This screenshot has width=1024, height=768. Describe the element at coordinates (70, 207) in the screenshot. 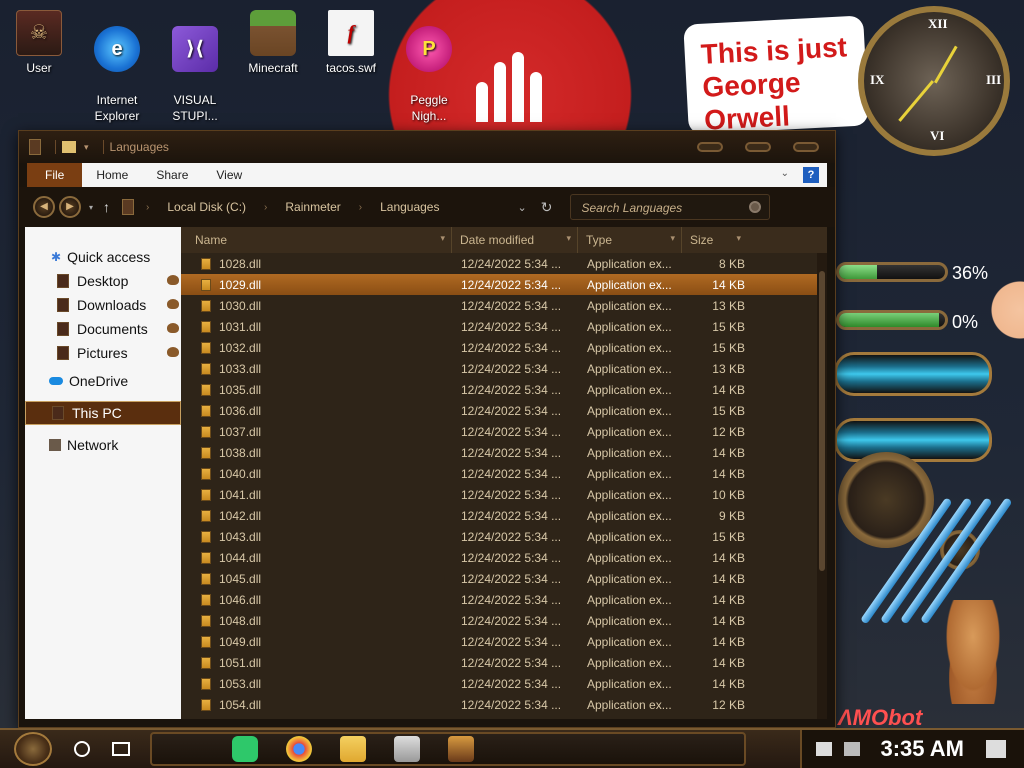

I see `forward-button: ▶` at that location.